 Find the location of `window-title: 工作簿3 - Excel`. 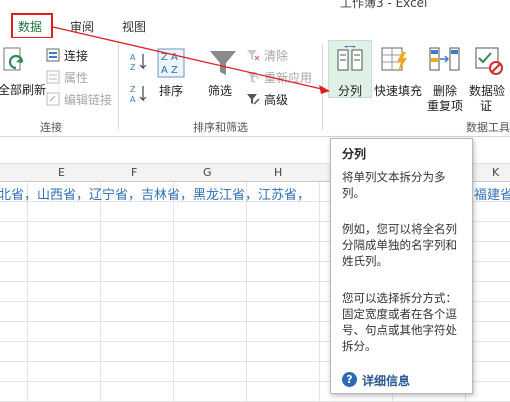

window-title: 工作簿3 - Excel is located at coordinates (384, 5).